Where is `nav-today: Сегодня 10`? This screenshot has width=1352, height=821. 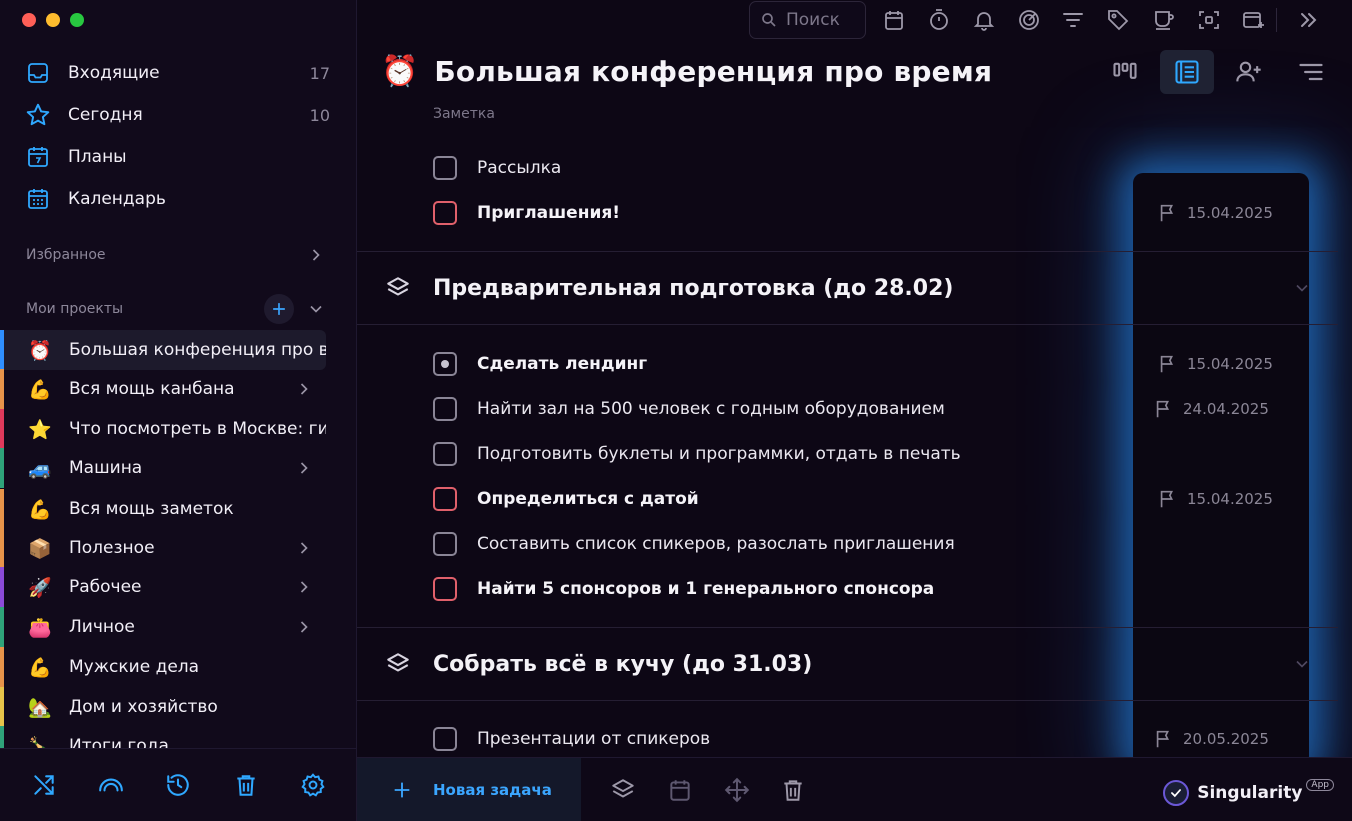
nav-today: Сегодня 10 is located at coordinates (179, 115).